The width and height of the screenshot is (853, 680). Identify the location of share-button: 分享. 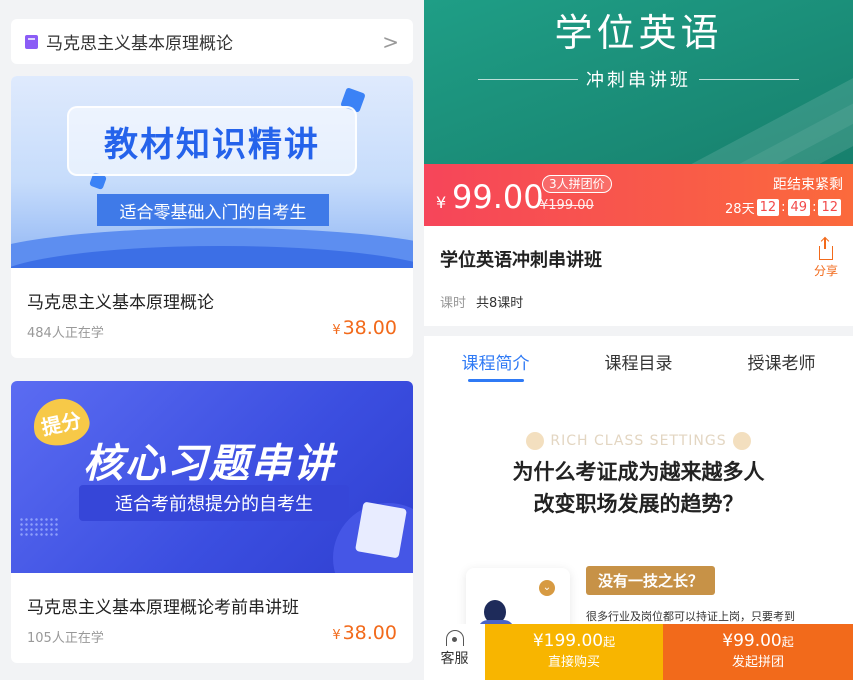
(826, 258).